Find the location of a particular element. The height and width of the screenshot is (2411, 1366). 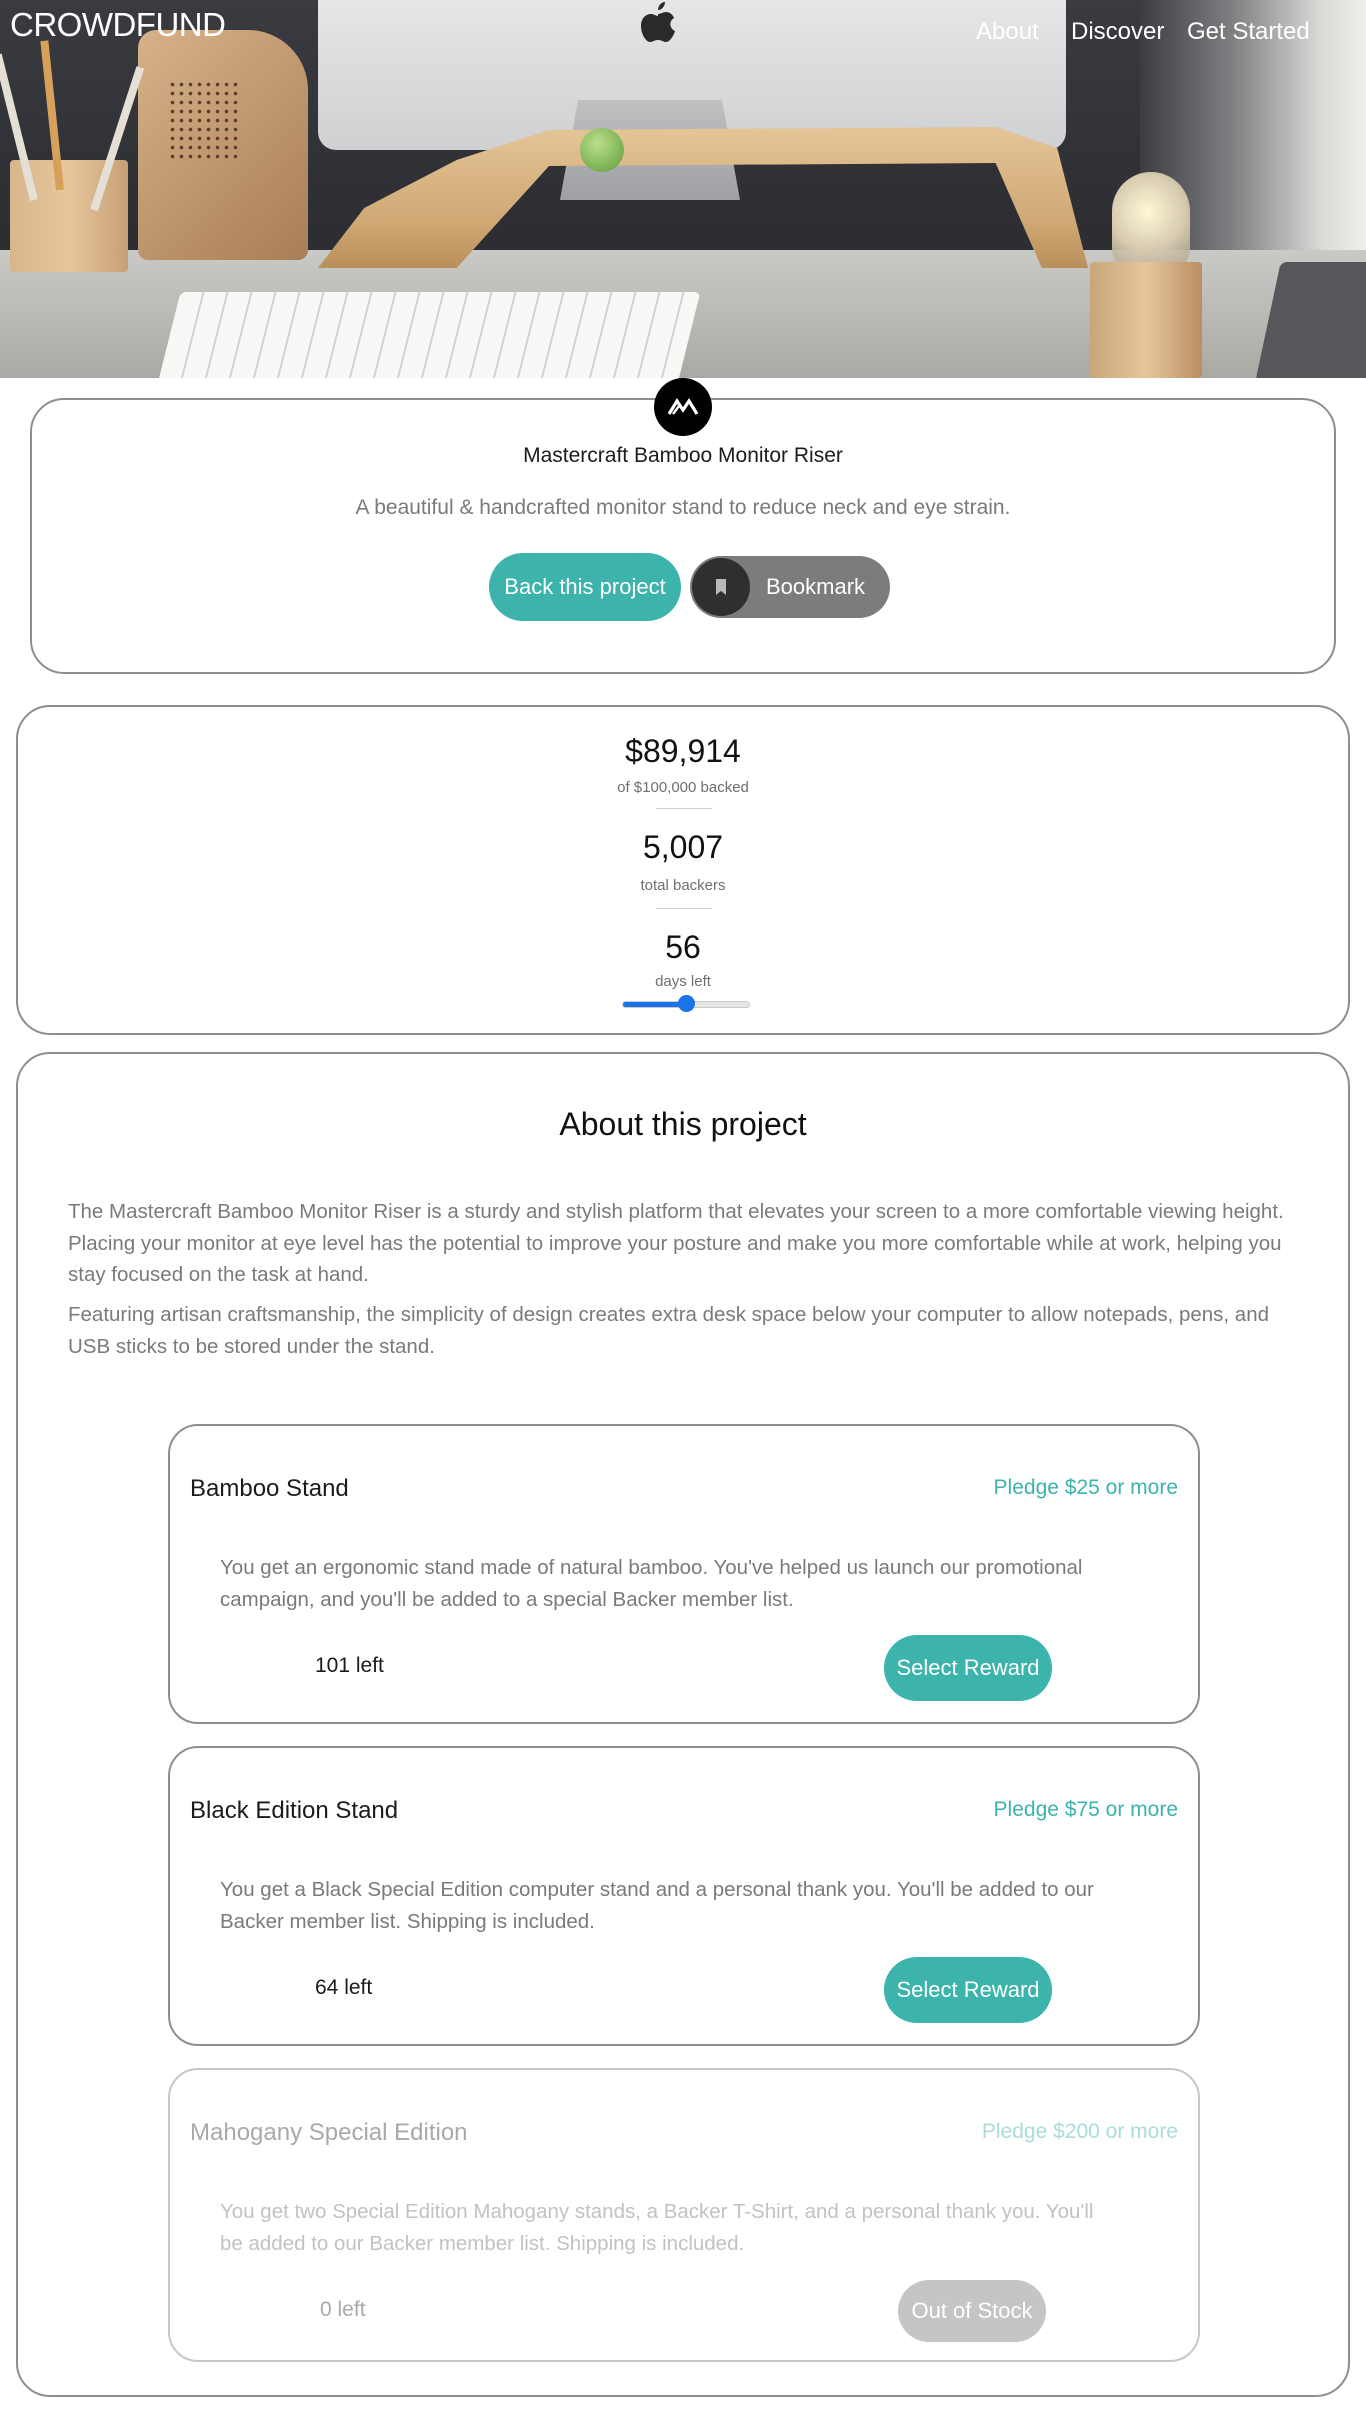

reward-pledge: Pledge $25 or more is located at coordinates (1085, 1487).